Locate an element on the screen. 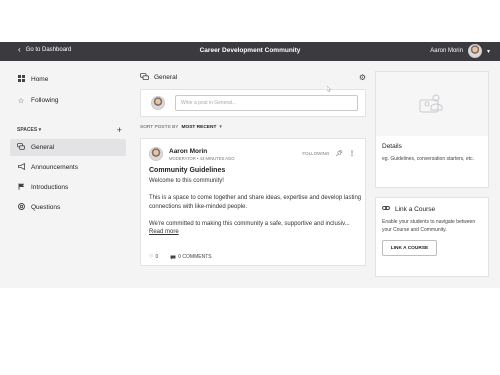 This screenshot has height=375, width=500. space-title: General is located at coordinates (166, 77).